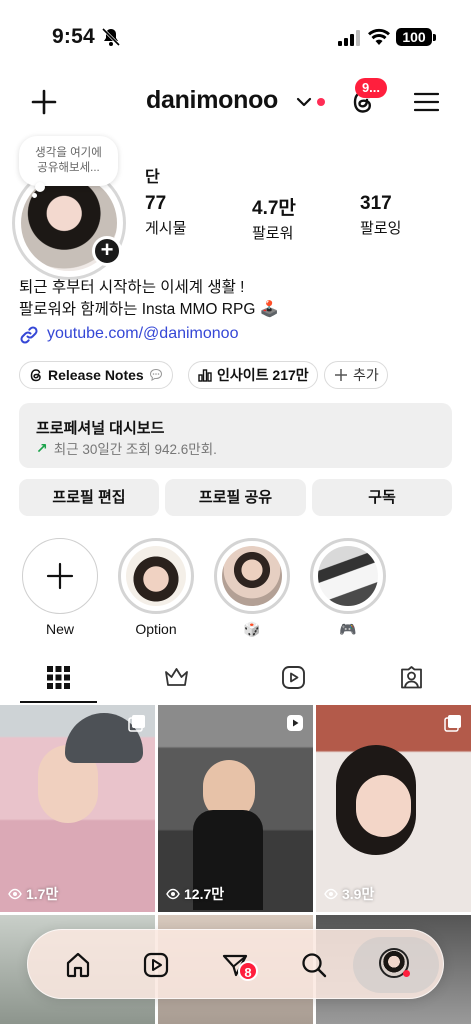 Image resolution: width=471 pixels, height=1024 pixels. I want to click on posts-value: 77, so click(156, 203).